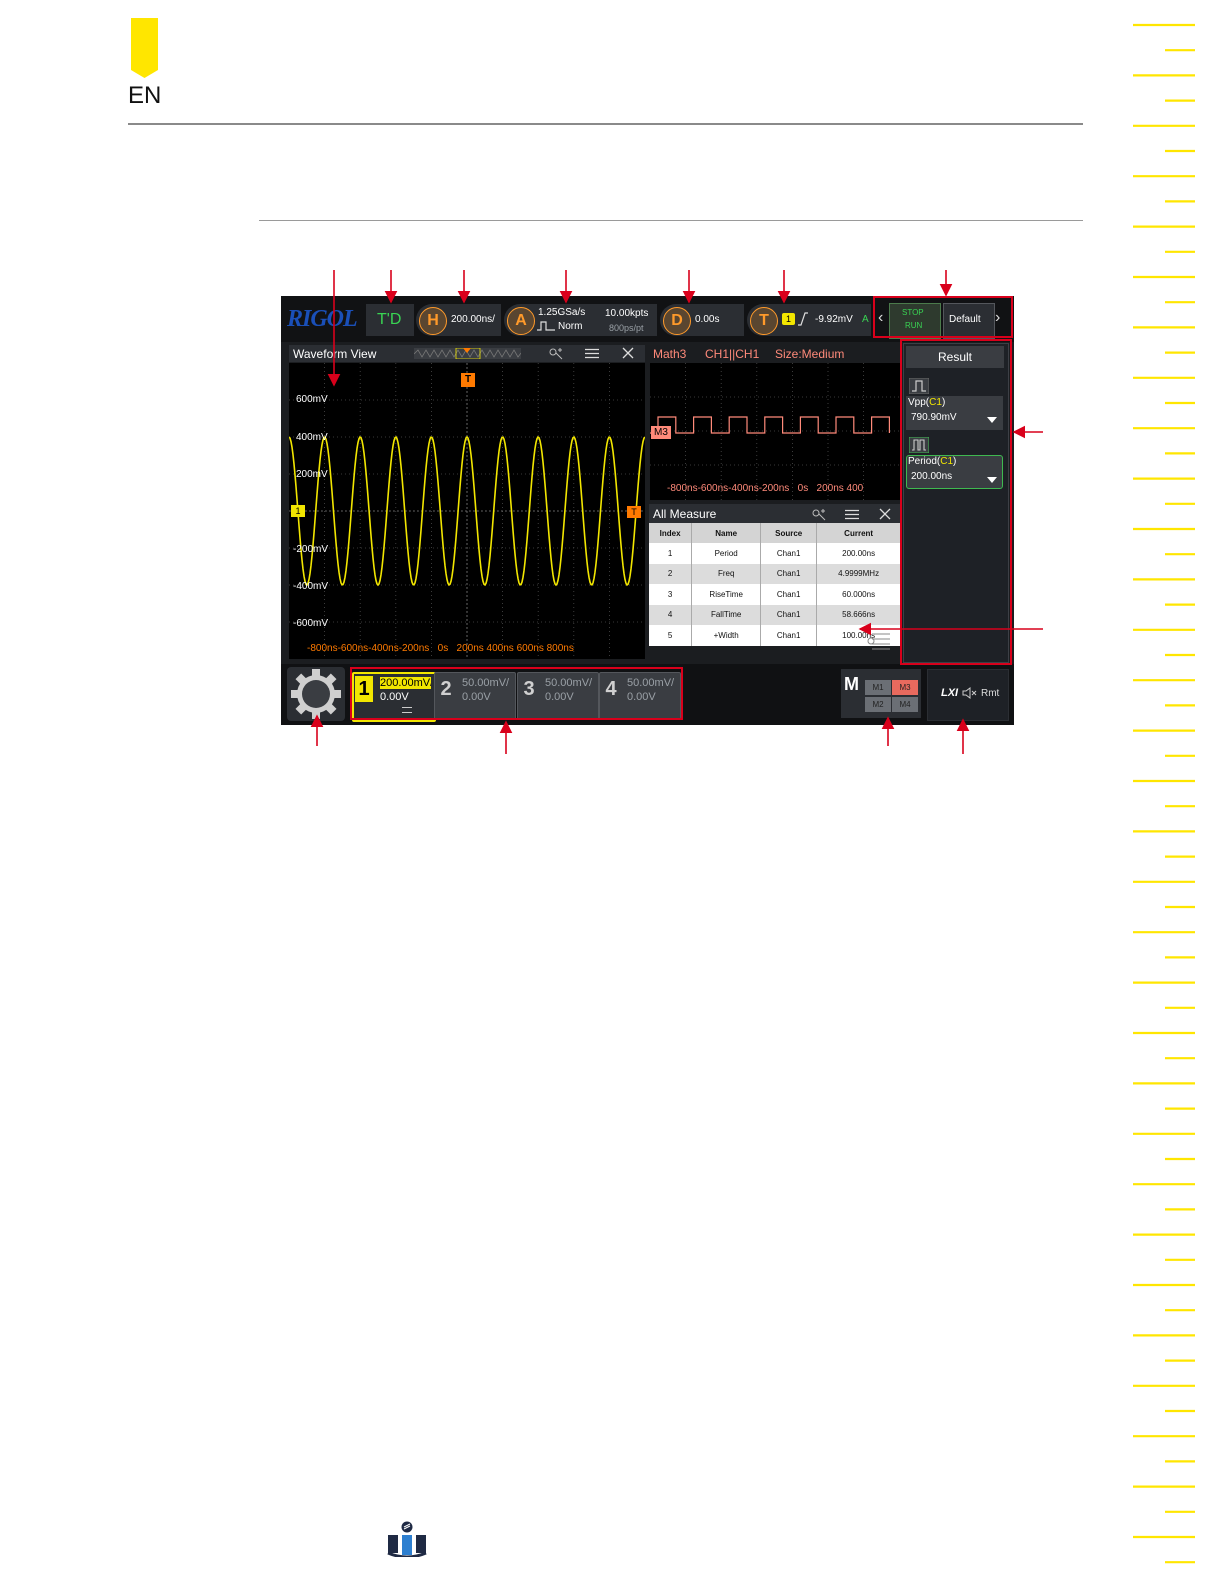  I want to click on math-size: Size:Medium, so click(810, 354).